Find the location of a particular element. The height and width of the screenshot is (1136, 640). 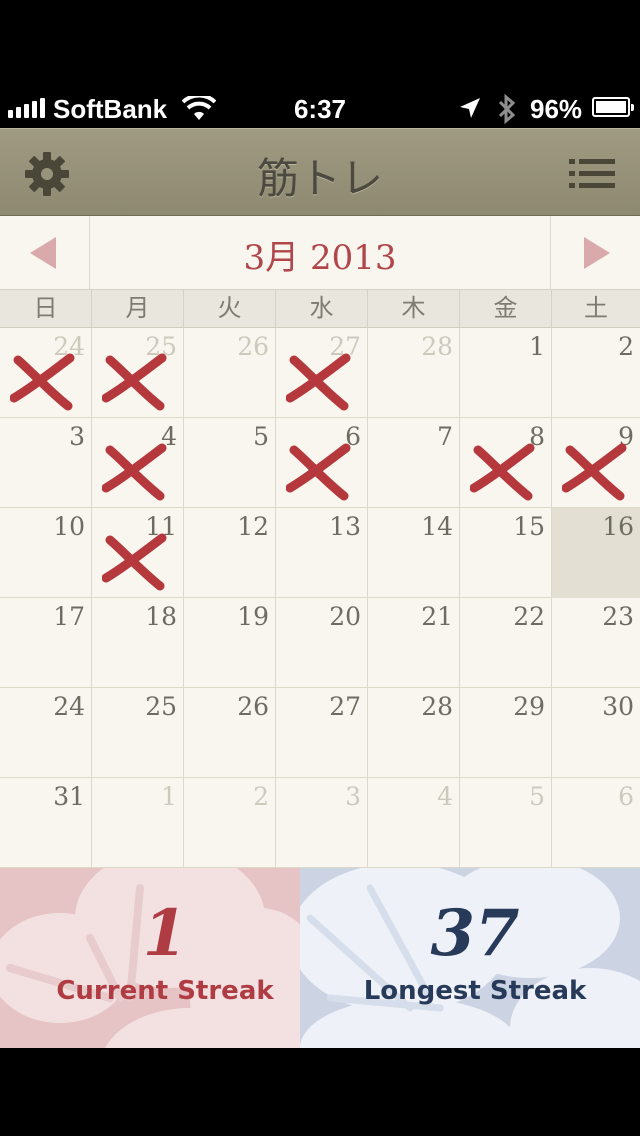

battery-icon is located at coordinates (613, 107).